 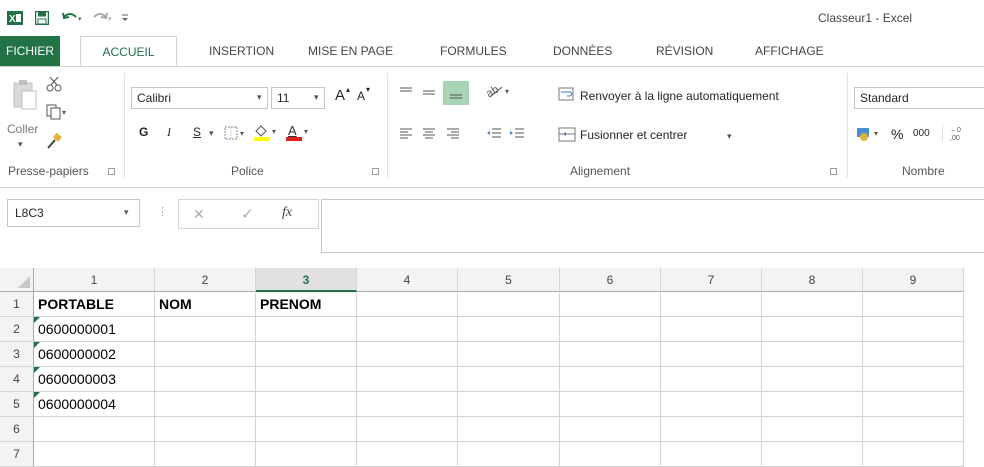 What do you see at coordinates (17, 454) in the screenshot?
I see `row-header-7: 7` at bounding box center [17, 454].